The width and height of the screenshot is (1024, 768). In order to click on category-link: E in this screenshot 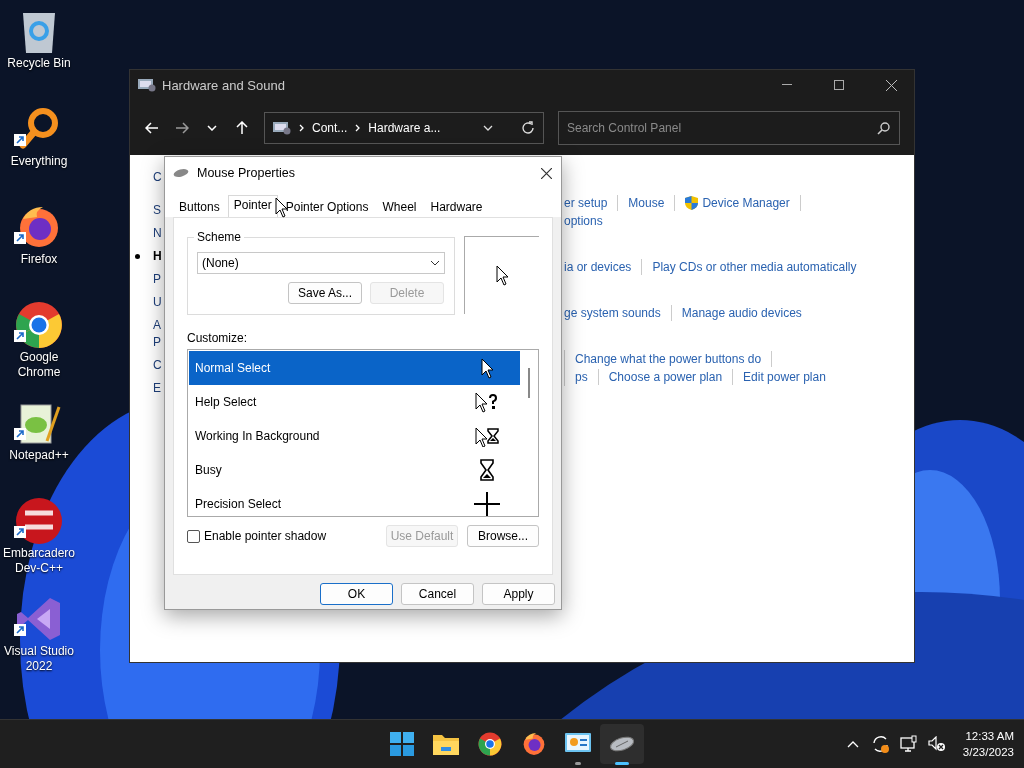, I will do `click(157, 388)`.